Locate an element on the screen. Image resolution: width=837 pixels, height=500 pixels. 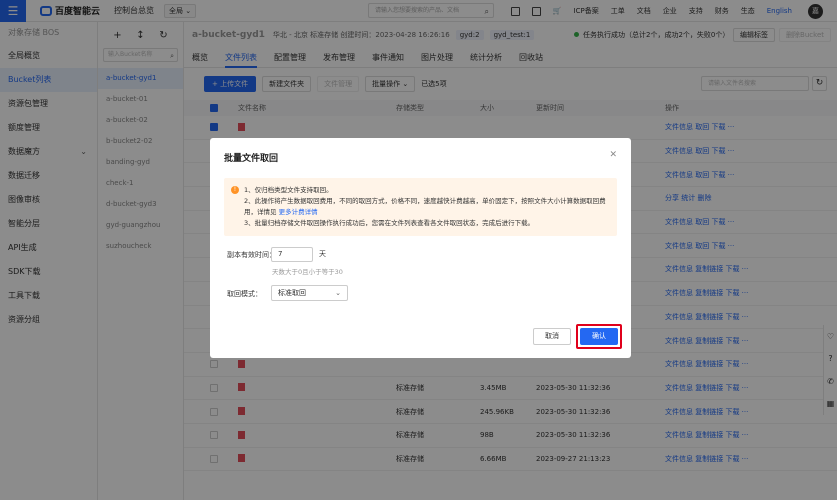
highlight-frame: 确认 is located at coordinates (599, 336).